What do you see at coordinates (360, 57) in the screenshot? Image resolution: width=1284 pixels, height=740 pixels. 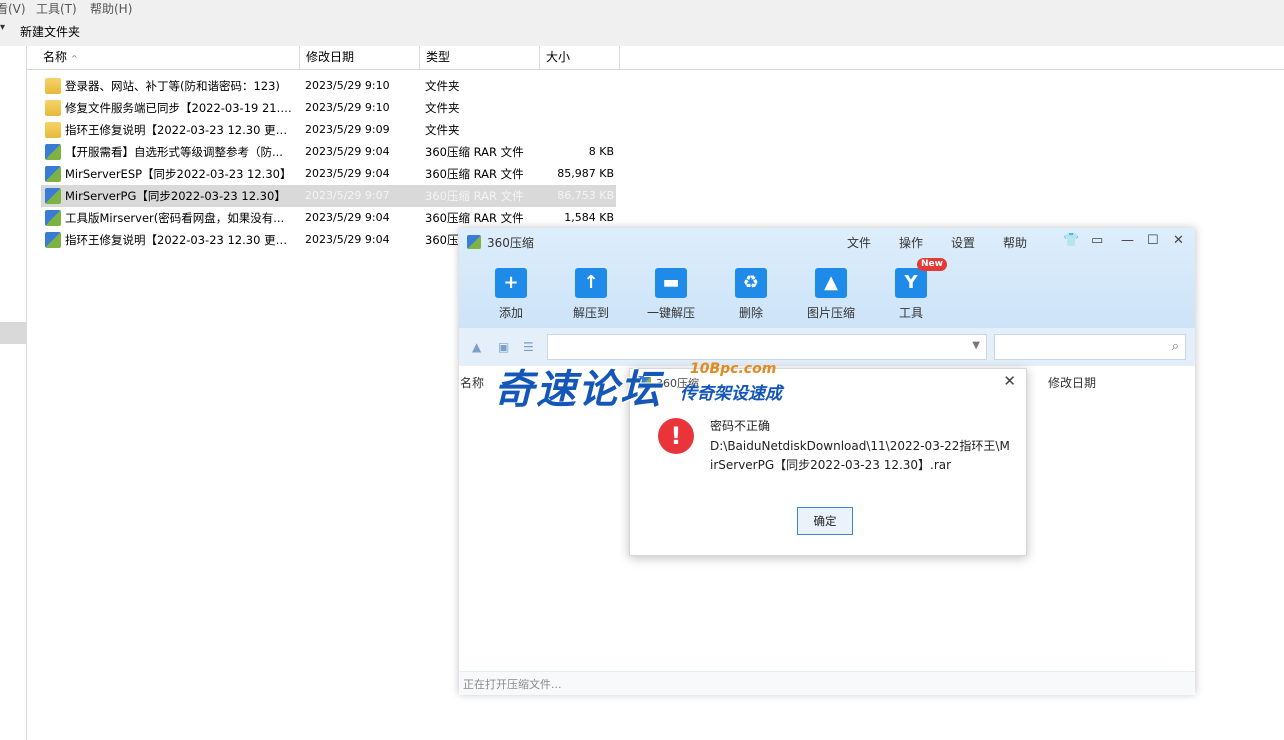 I see `column-date: 修改日期` at bounding box center [360, 57].